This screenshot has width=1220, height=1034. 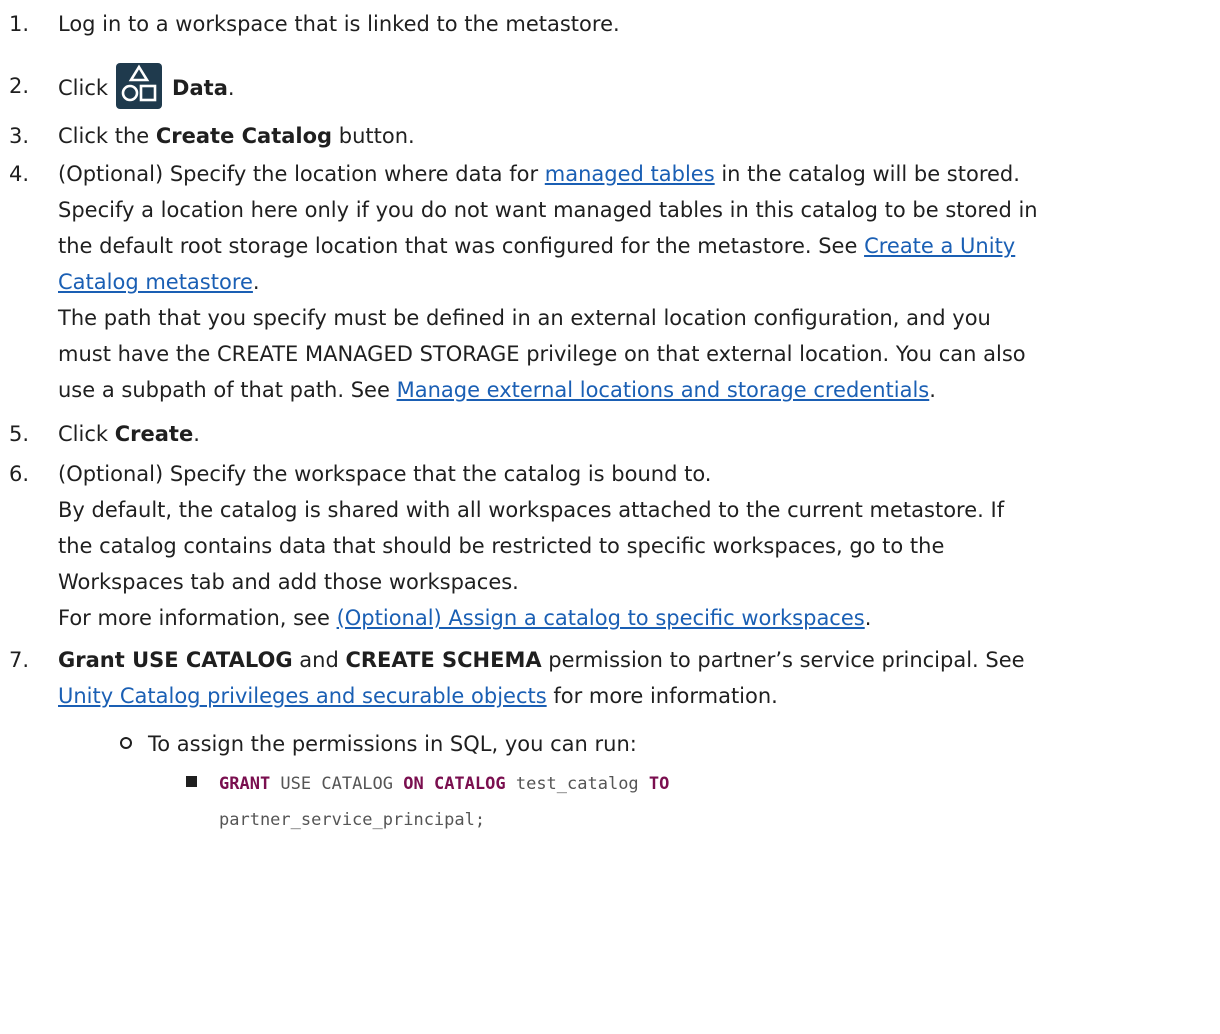 What do you see at coordinates (19, 136) in the screenshot?
I see `step-number: 3.` at bounding box center [19, 136].